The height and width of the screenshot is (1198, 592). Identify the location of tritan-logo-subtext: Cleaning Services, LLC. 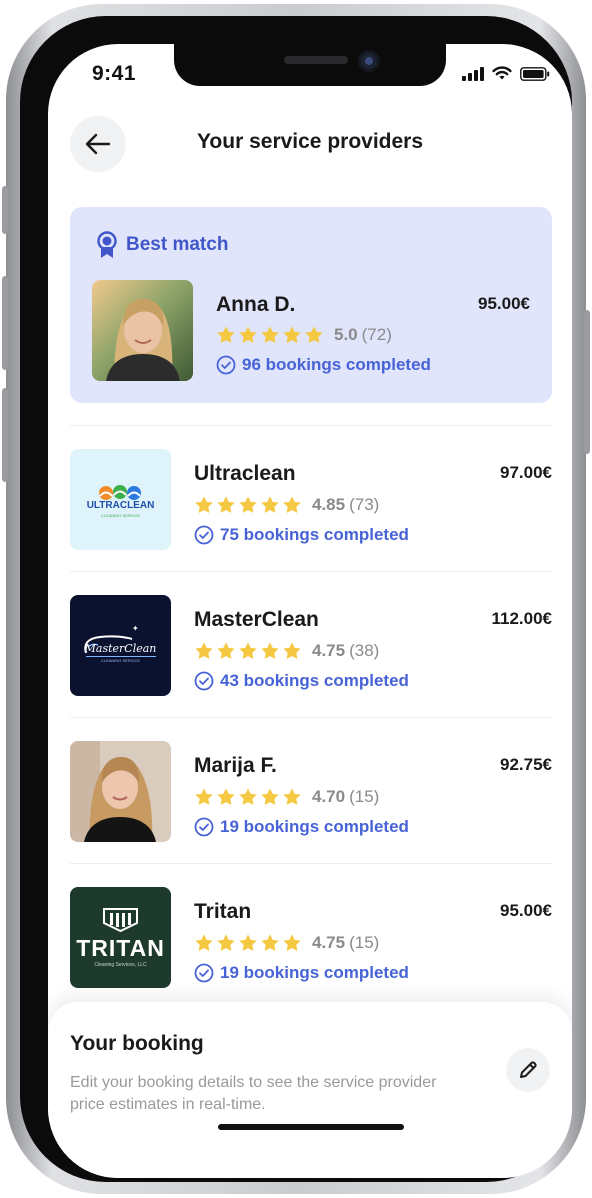
(120, 965).